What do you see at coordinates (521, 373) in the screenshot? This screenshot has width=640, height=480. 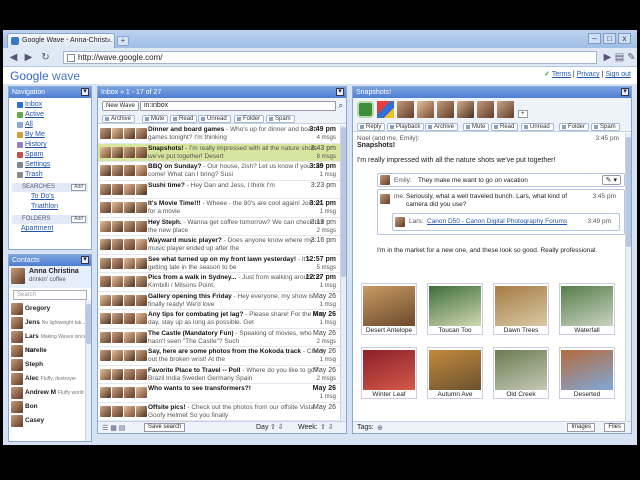 I see `photo-thumbnail: Old Creek` at bounding box center [521, 373].